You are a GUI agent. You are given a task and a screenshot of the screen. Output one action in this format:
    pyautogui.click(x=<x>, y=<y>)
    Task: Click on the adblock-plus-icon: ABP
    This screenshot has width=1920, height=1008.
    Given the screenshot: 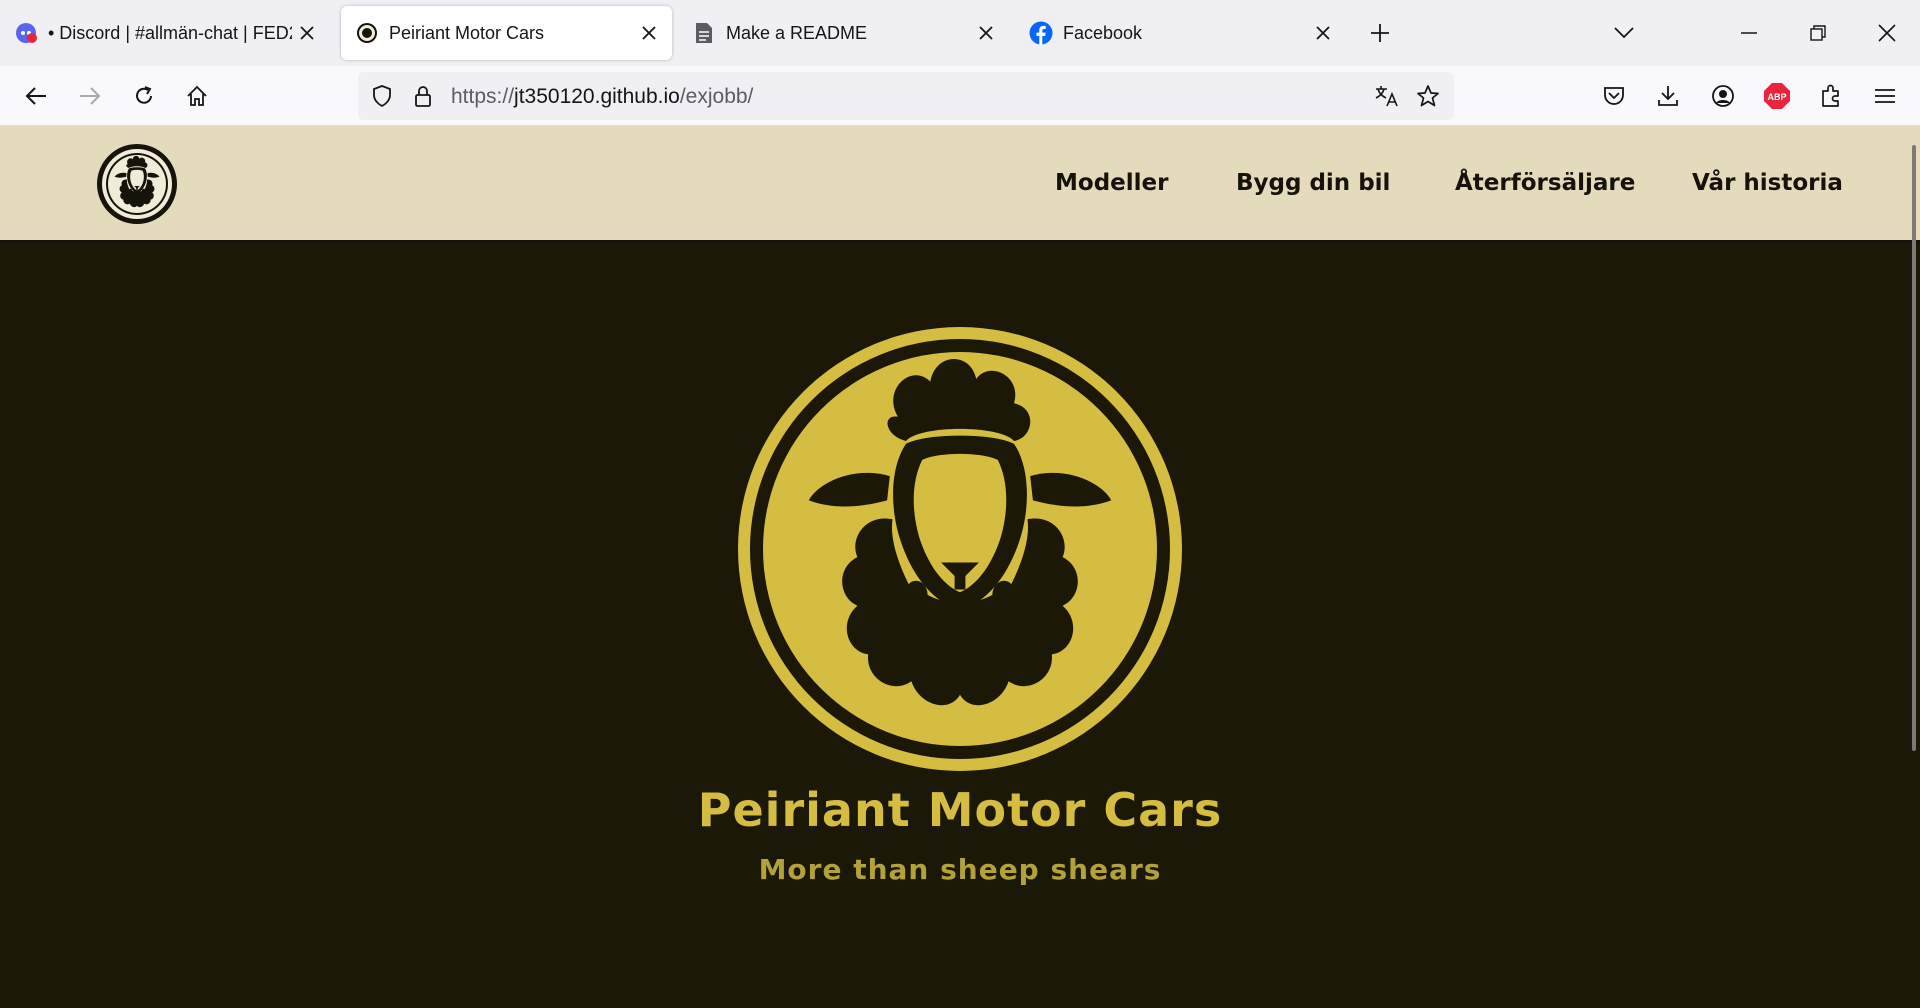 What is the action you would take?
    pyautogui.click(x=1777, y=96)
    